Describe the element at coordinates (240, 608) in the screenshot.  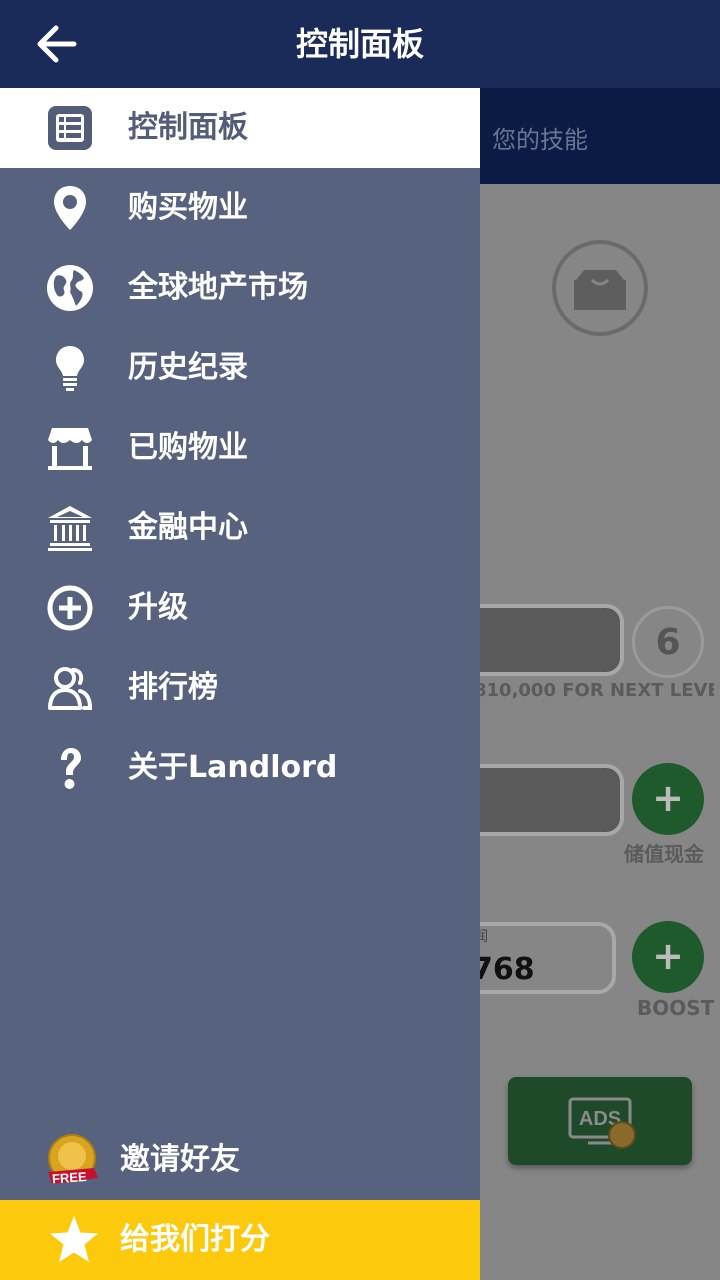
I see `menu-item-upgrade: 升级` at that location.